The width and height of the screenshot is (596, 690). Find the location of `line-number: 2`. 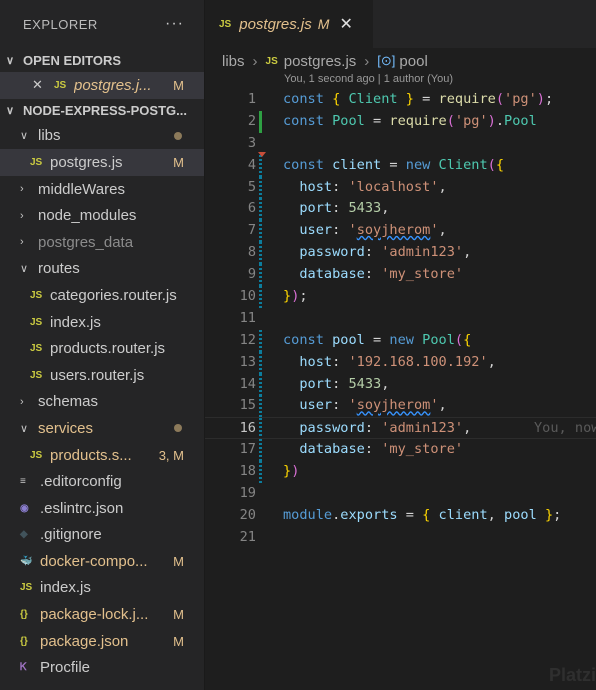

line-number: 2 is located at coordinates (251, 120).